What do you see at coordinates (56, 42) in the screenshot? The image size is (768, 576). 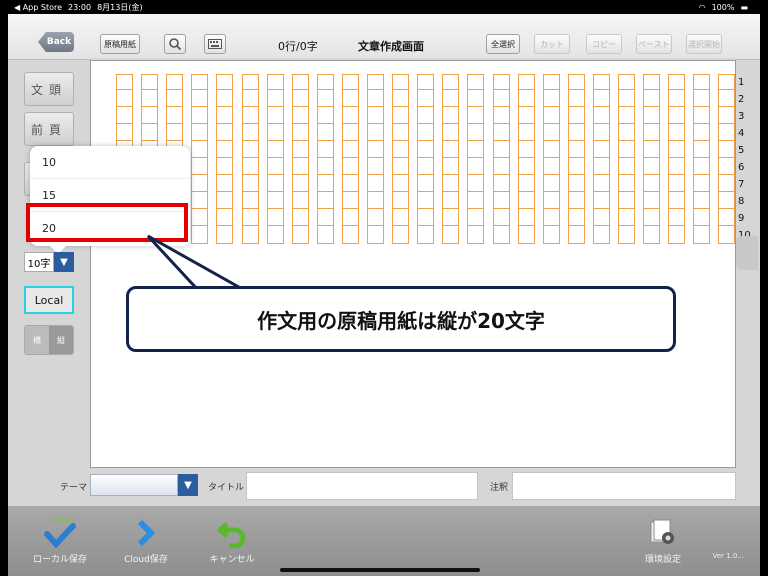 I see `back-button: Back` at bounding box center [56, 42].